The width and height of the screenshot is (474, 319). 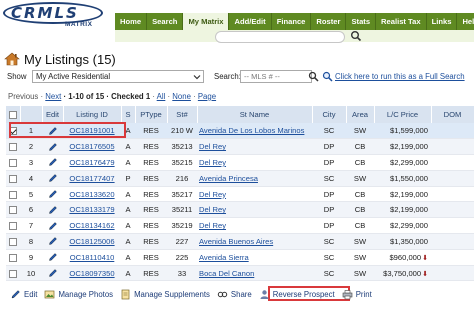 I want to click on column-header: L/C Price, so click(x=403, y=114).